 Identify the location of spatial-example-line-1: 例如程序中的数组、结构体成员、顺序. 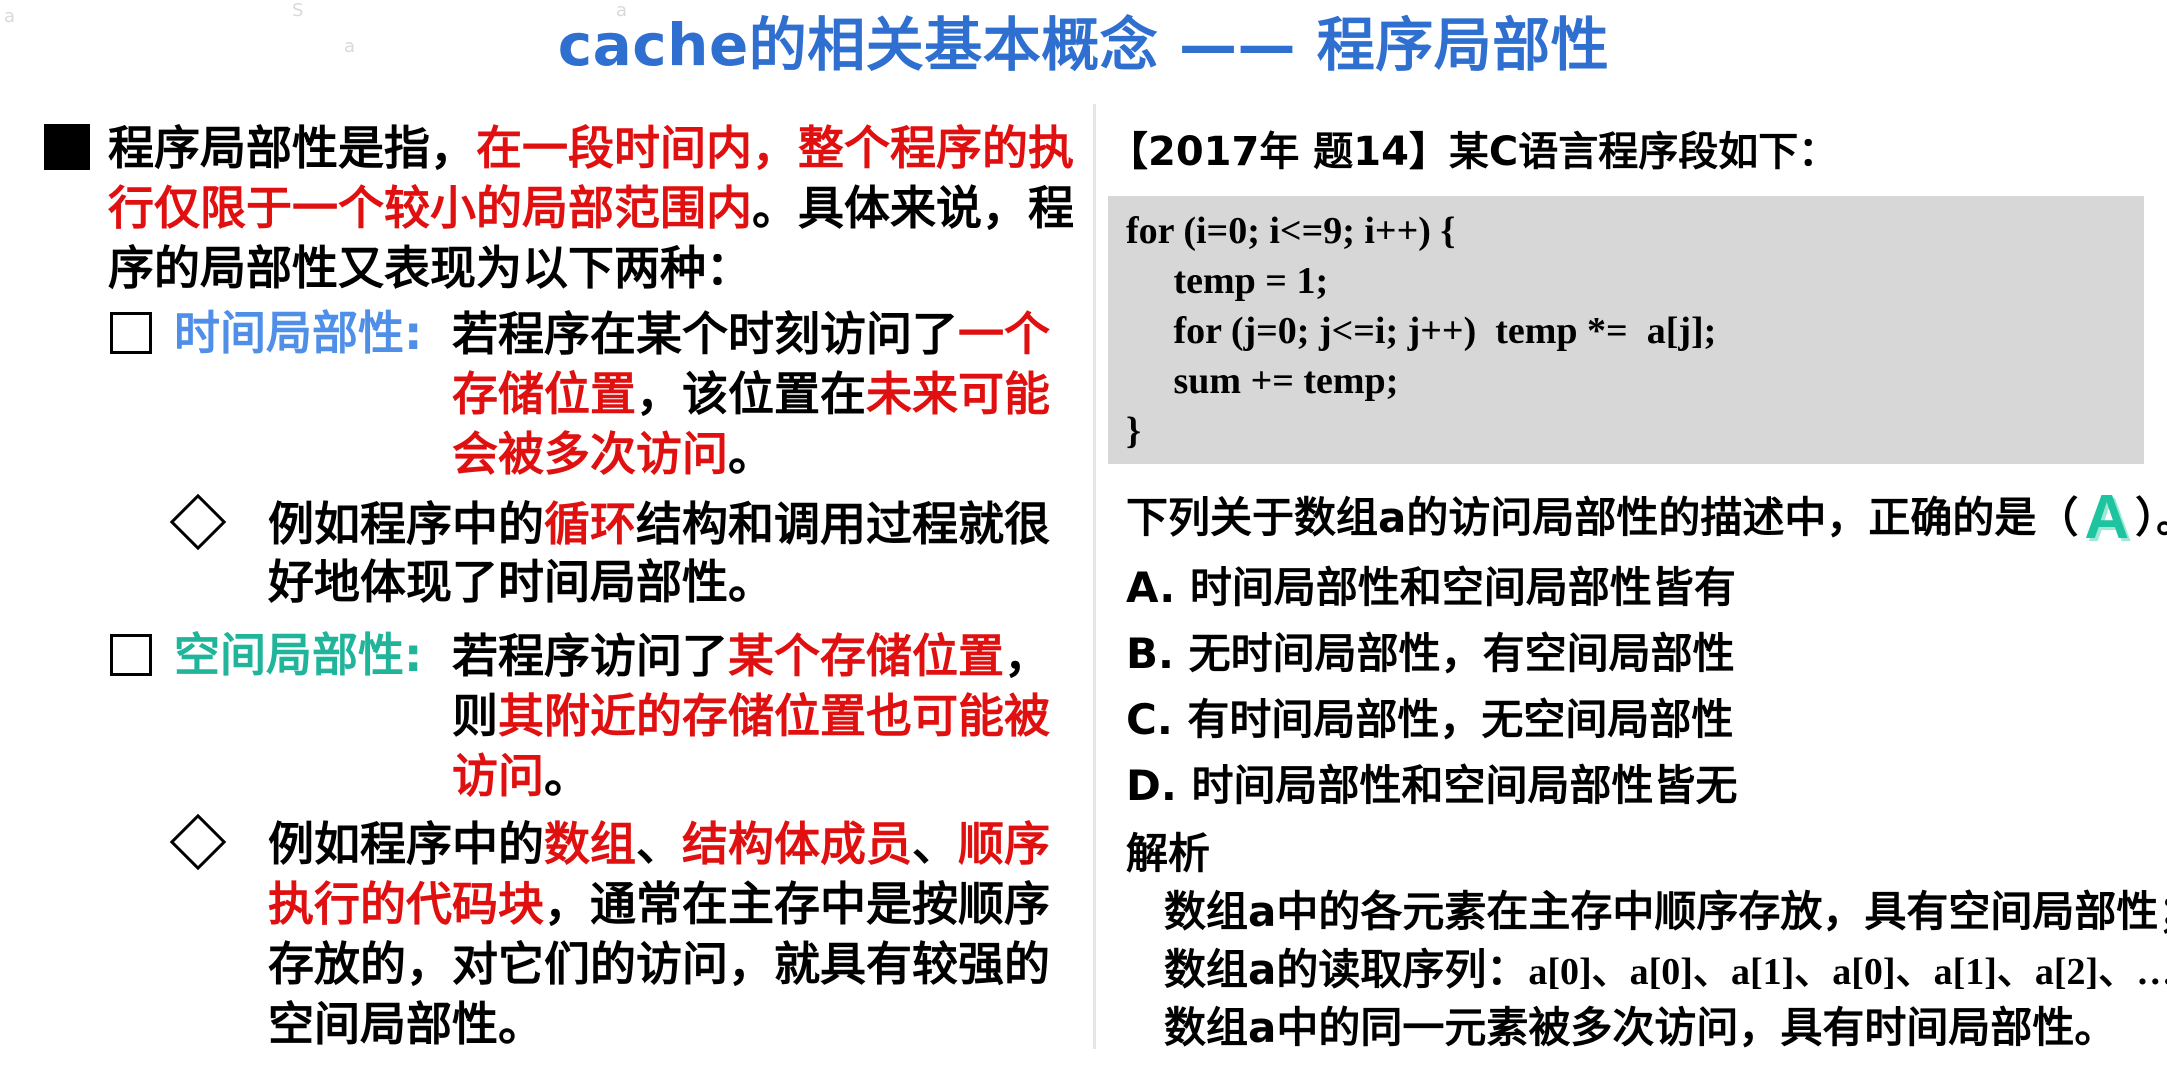
(659, 844).